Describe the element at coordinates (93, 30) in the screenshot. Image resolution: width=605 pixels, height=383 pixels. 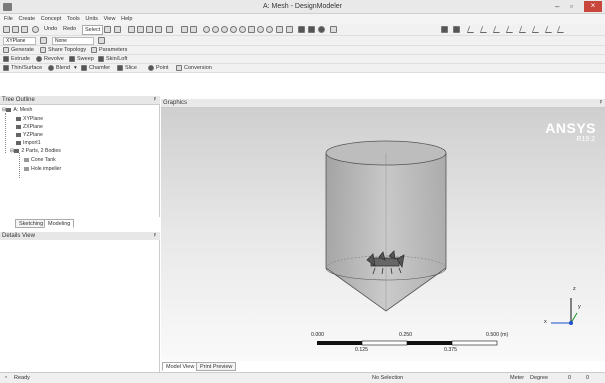
I see `select-button: Select` at that location.